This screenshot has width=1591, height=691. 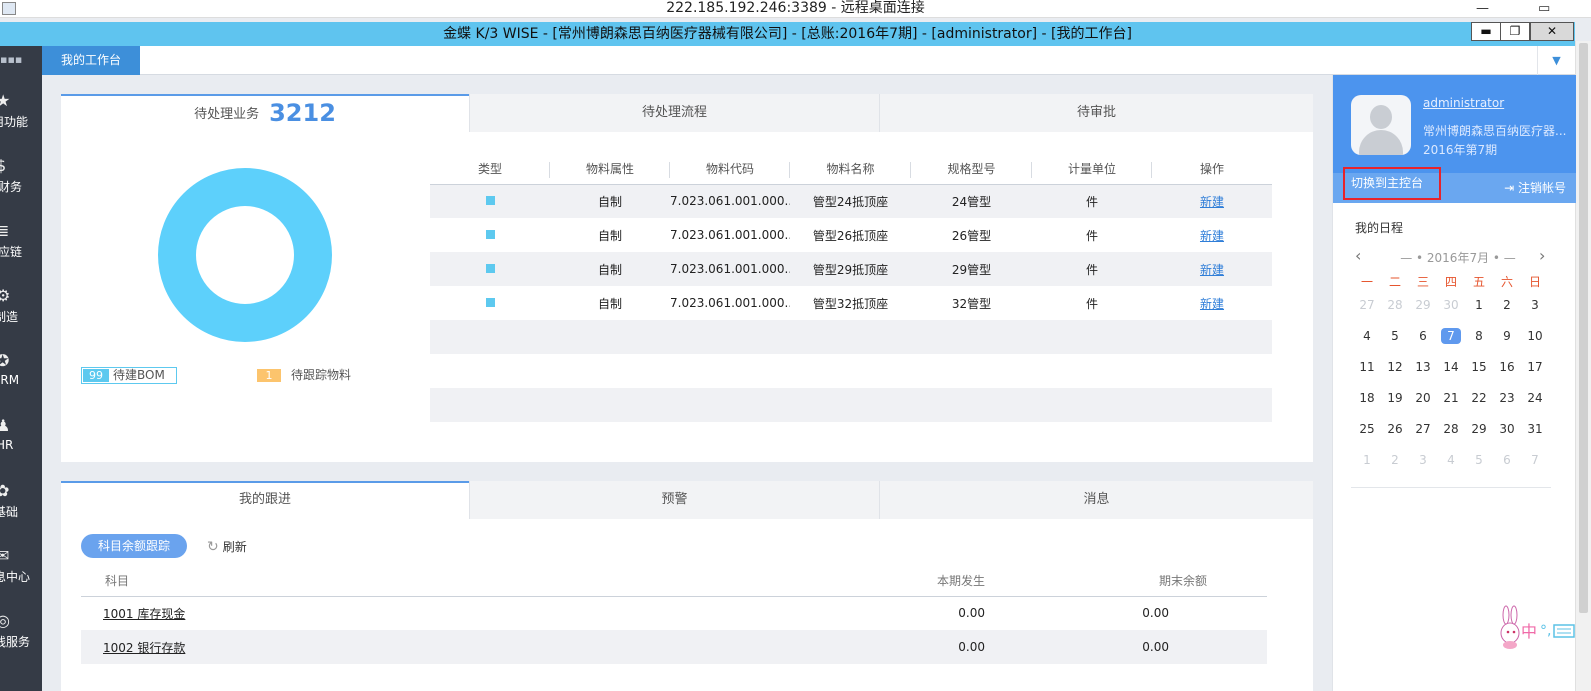 What do you see at coordinates (129, 375) in the screenshot?
I see `legend-item-bom: 99 待建BOM` at bounding box center [129, 375].